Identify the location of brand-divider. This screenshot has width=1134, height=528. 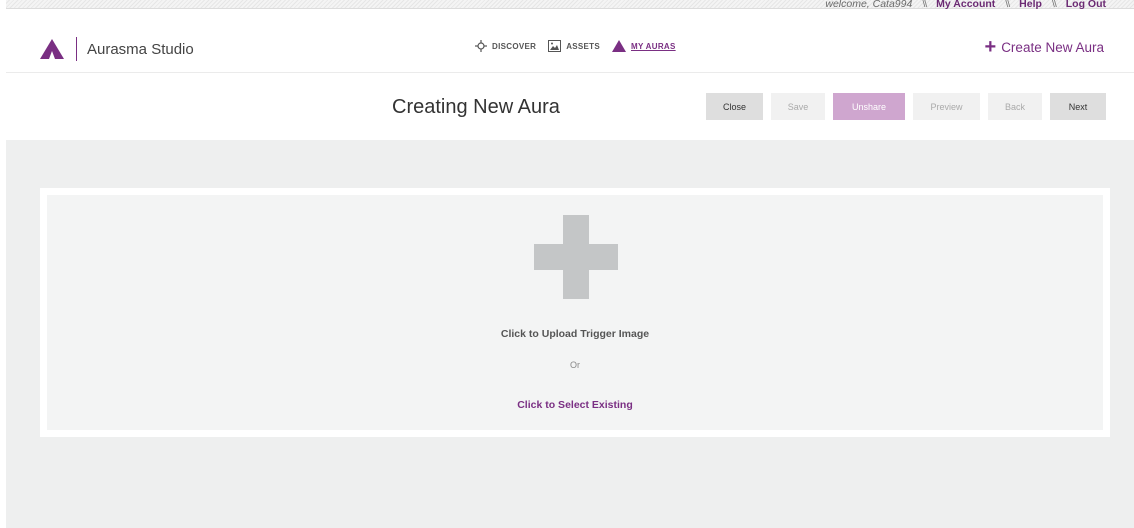
(76, 49).